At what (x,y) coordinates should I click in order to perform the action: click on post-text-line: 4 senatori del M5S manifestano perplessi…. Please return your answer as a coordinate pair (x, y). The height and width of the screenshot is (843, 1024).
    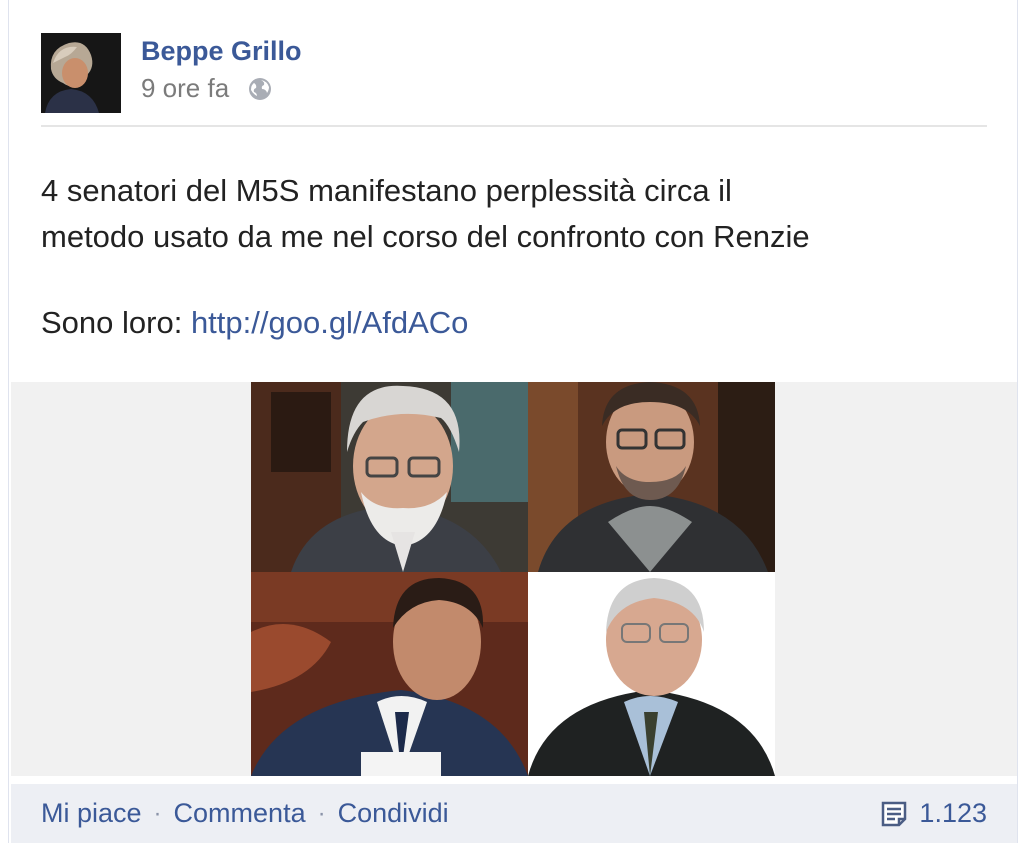
    Looking at the image, I should click on (386, 190).